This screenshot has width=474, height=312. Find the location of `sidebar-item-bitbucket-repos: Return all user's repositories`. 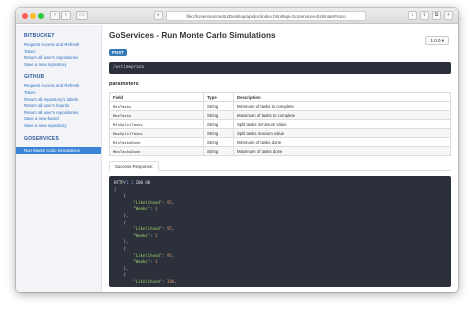

sidebar-item-bitbucket-repos: Return all user's repositories is located at coordinates (58, 58).